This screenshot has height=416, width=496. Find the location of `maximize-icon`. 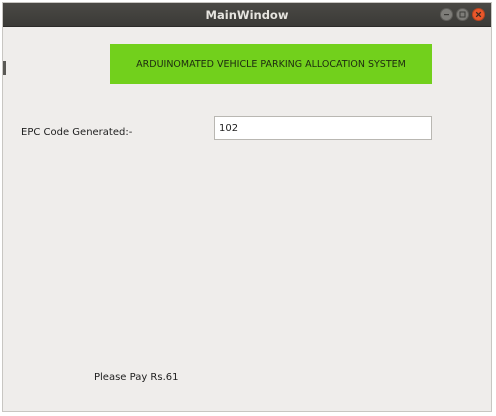

maximize-icon is located at coordinates (462, 14).